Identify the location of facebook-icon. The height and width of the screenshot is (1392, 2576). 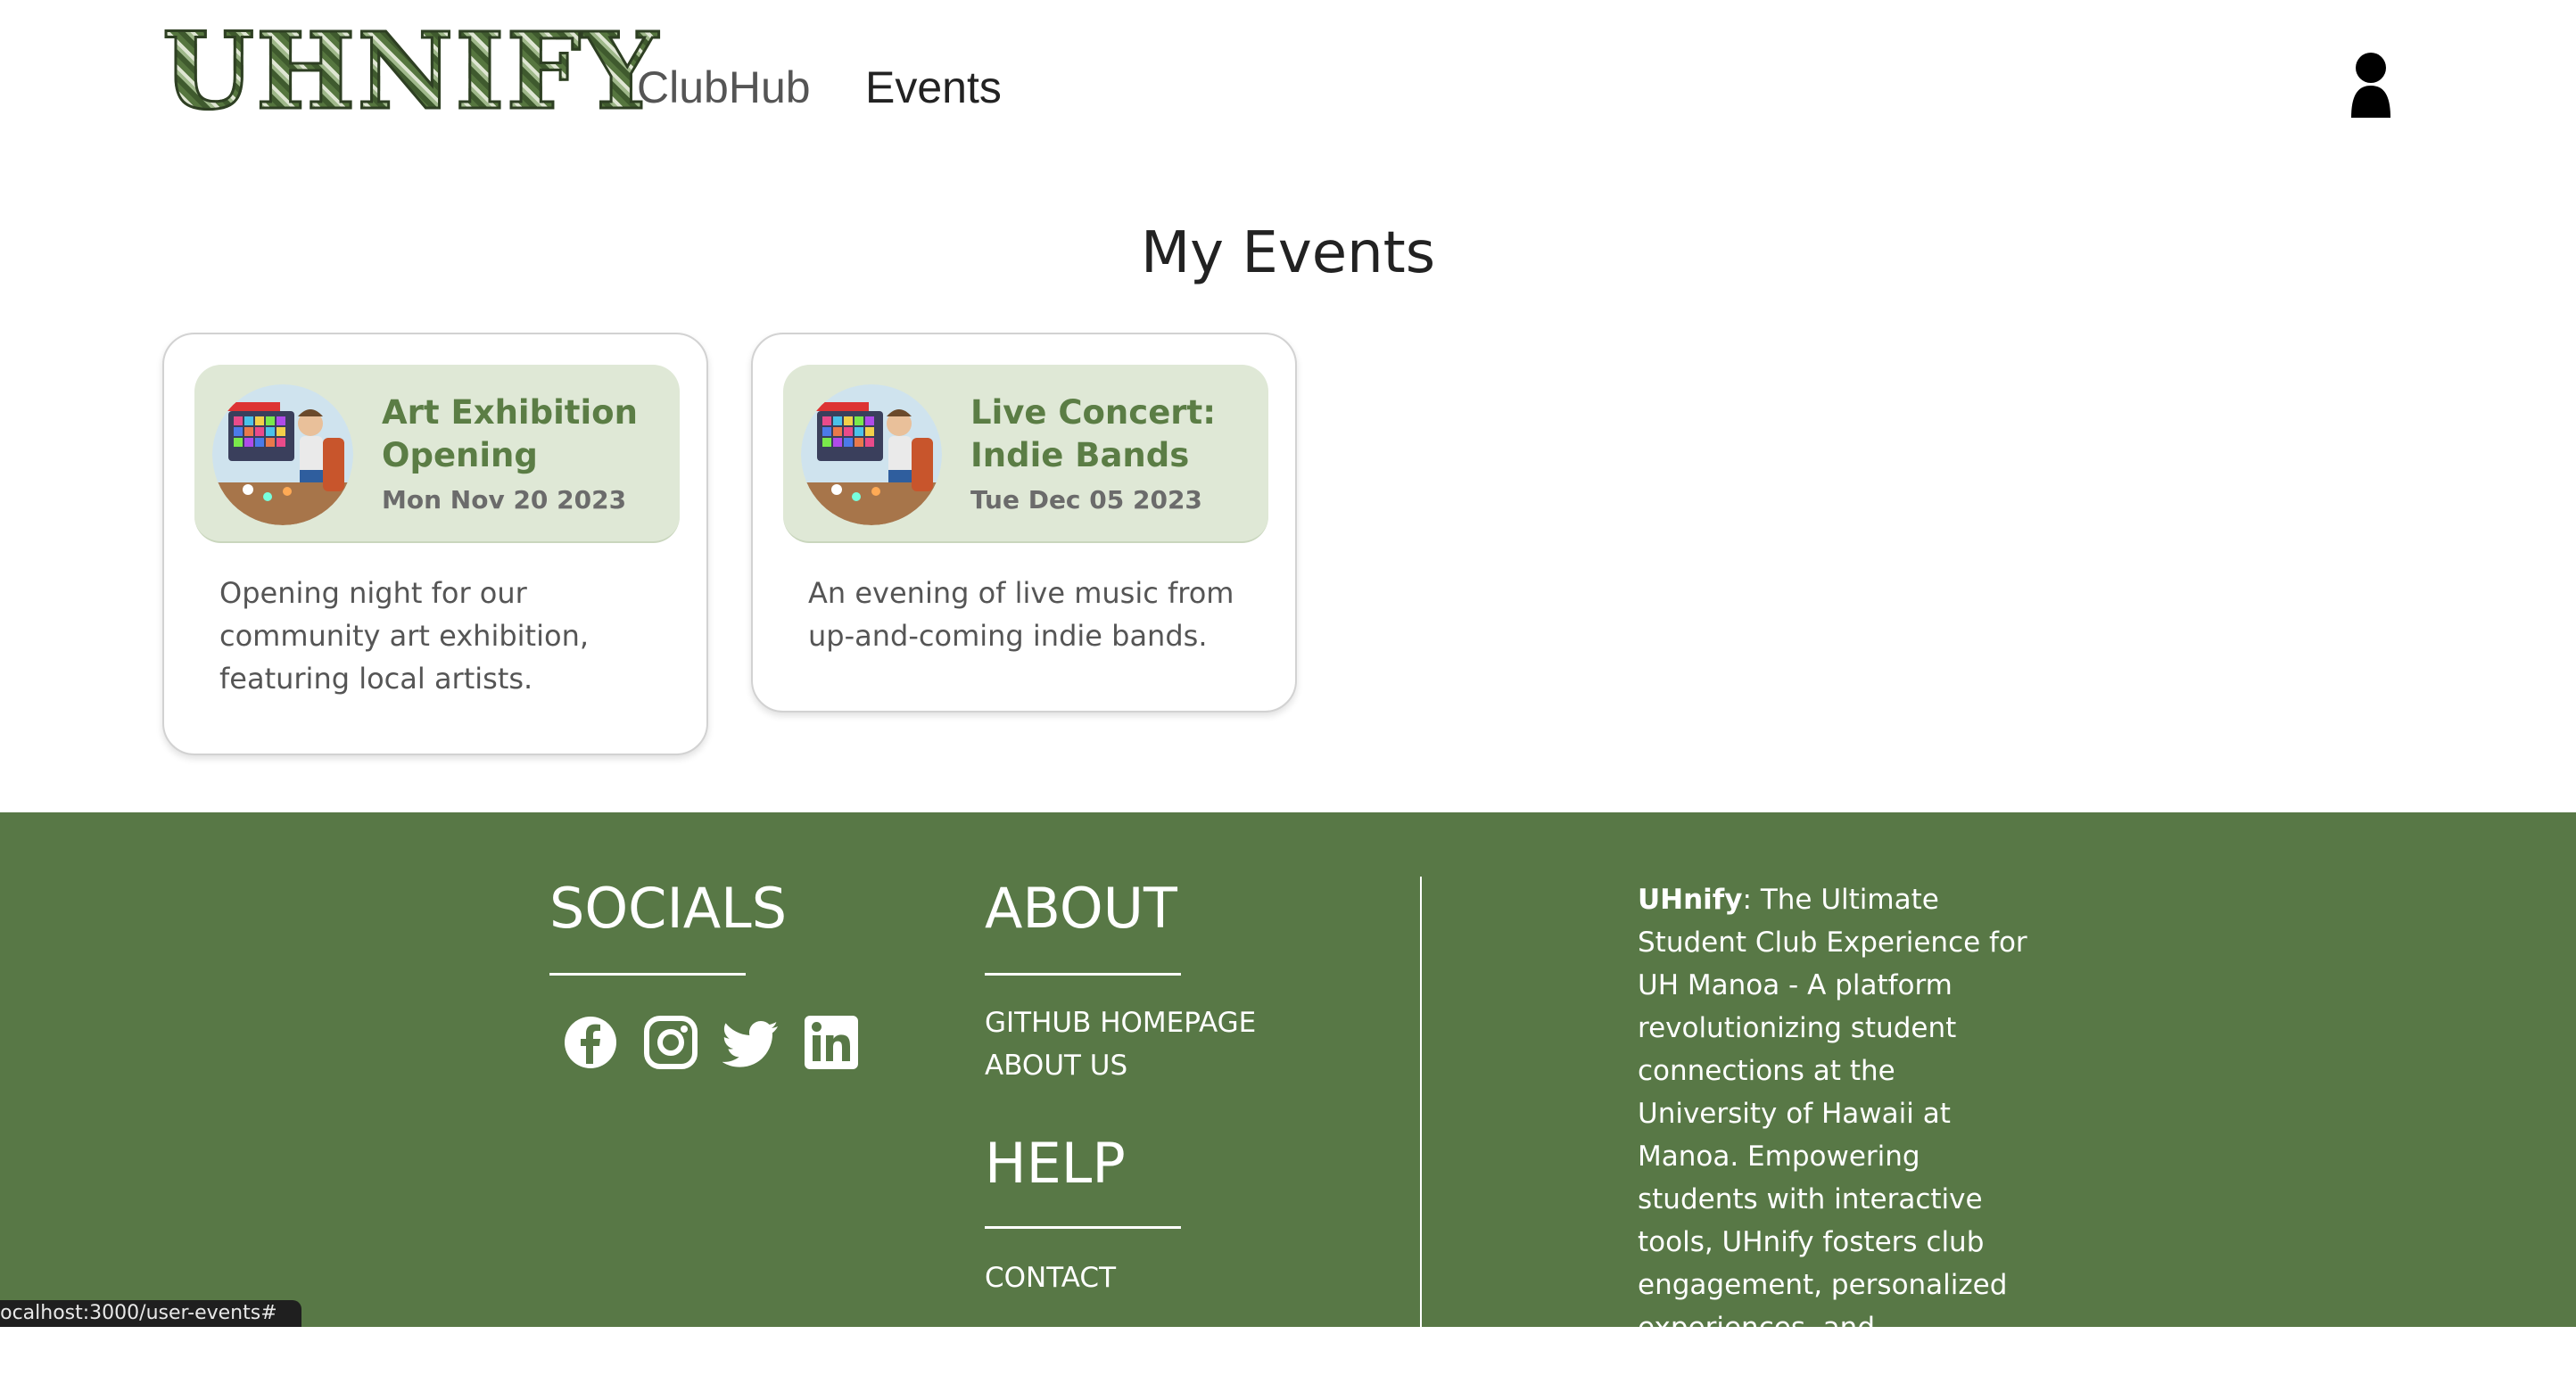
(590, 1042).